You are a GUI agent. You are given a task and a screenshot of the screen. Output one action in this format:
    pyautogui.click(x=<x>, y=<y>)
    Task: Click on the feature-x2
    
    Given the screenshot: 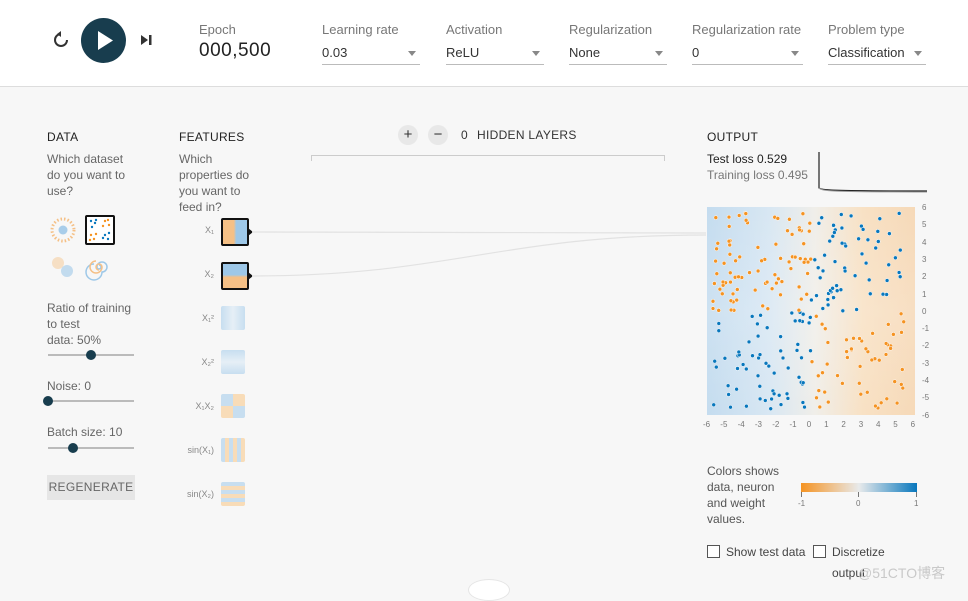 What is the action you would take?
    pyautogui.click(x=235, y=276)
    